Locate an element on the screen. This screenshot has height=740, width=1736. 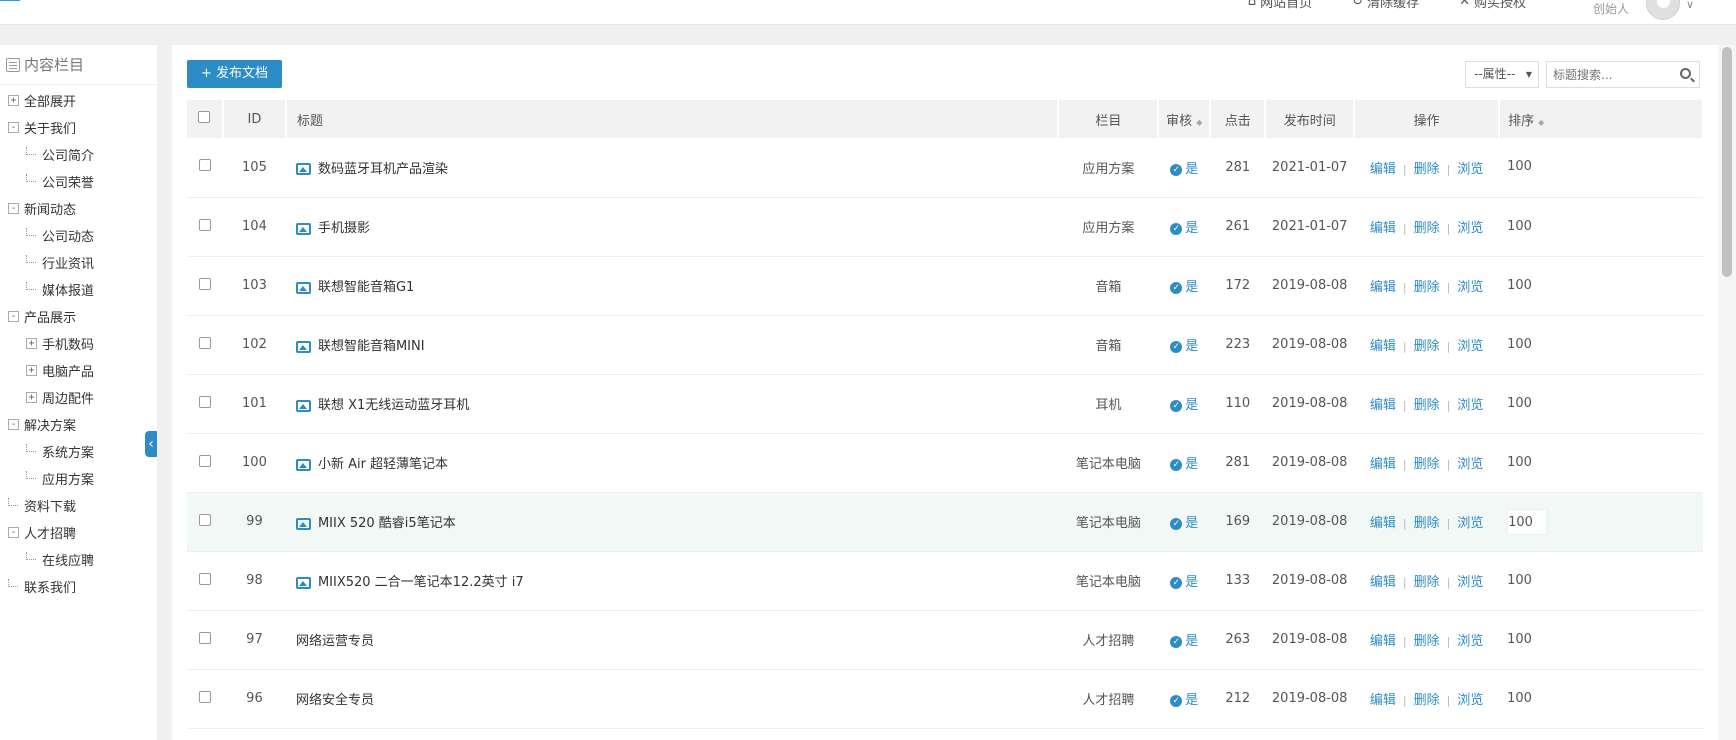
attribute-select: --属性-- is located at coordinates (1502, 74).